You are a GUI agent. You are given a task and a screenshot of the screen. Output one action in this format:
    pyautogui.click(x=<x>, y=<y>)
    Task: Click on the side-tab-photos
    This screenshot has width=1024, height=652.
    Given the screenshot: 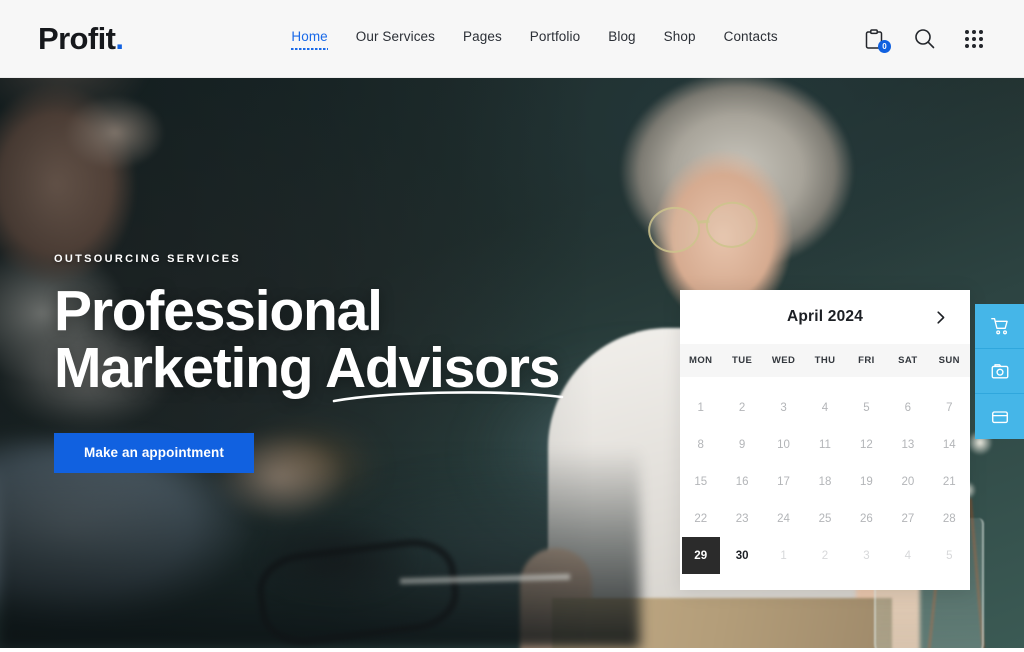 What is the action you would take?
    pyautogui.click(x=999, y=371)
    